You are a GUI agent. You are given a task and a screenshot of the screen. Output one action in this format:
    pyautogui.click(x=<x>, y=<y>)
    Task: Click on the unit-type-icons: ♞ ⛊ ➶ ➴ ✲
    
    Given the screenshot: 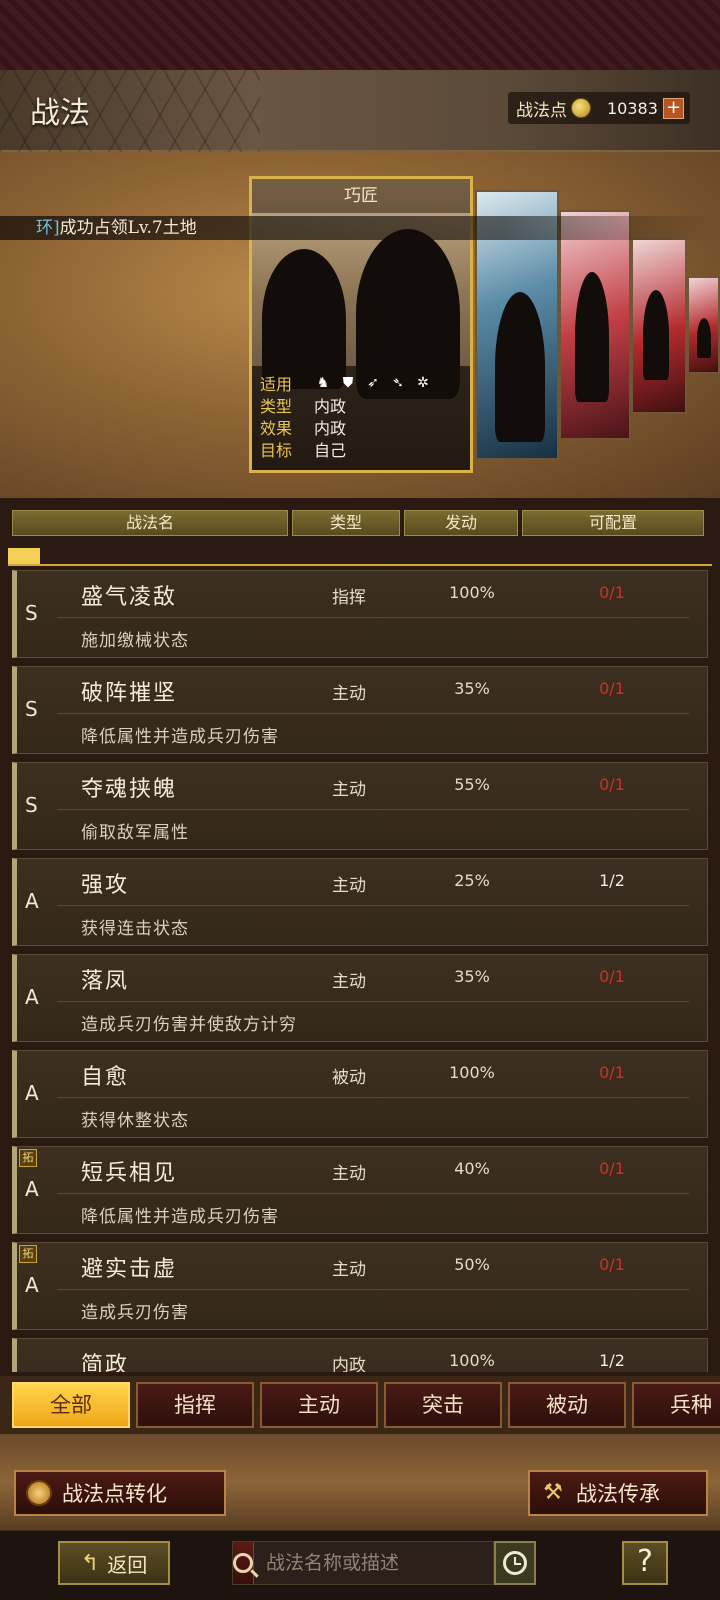 What is the action you would take?
    pyautogui.click(x=373, y=383)
    